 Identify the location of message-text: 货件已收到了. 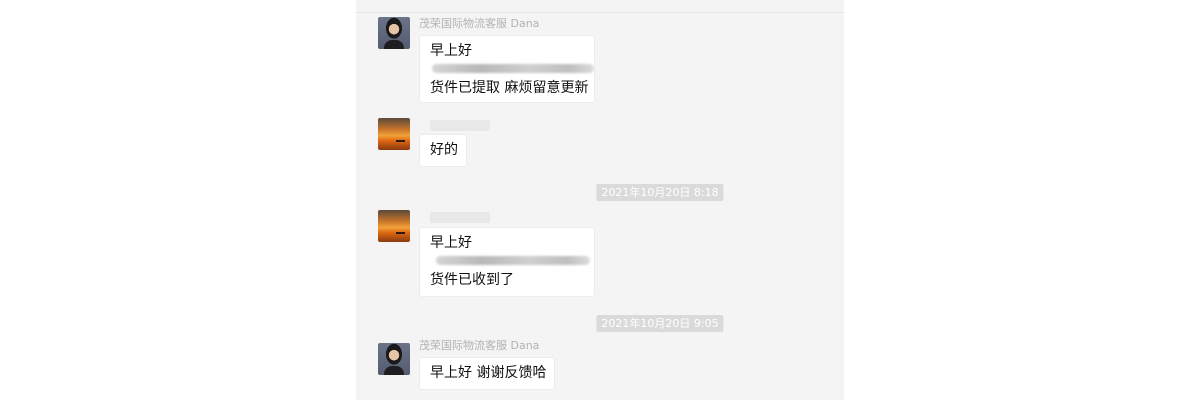
(472, 280).